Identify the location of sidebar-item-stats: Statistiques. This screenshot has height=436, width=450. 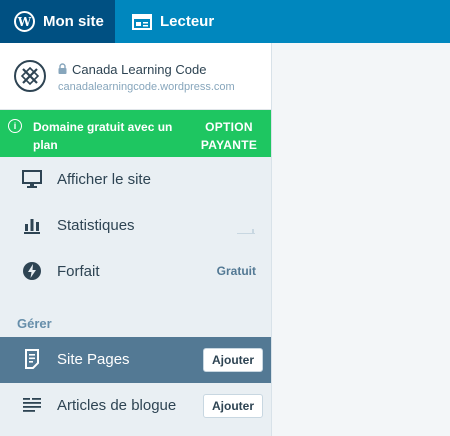
(135, 226).